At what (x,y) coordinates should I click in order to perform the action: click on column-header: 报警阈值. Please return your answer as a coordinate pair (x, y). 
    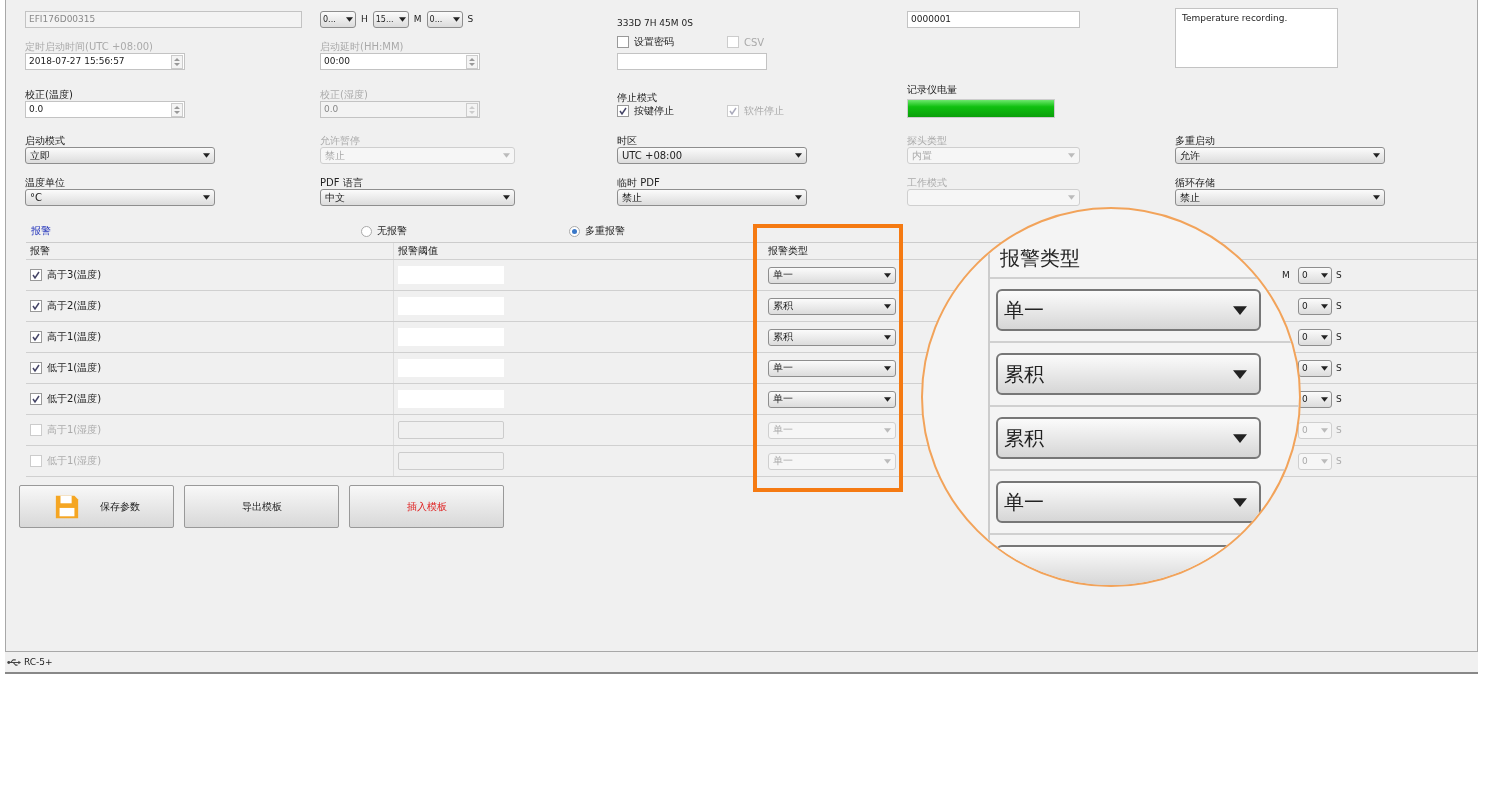
    Looking at the image, I should click on (418, 251).